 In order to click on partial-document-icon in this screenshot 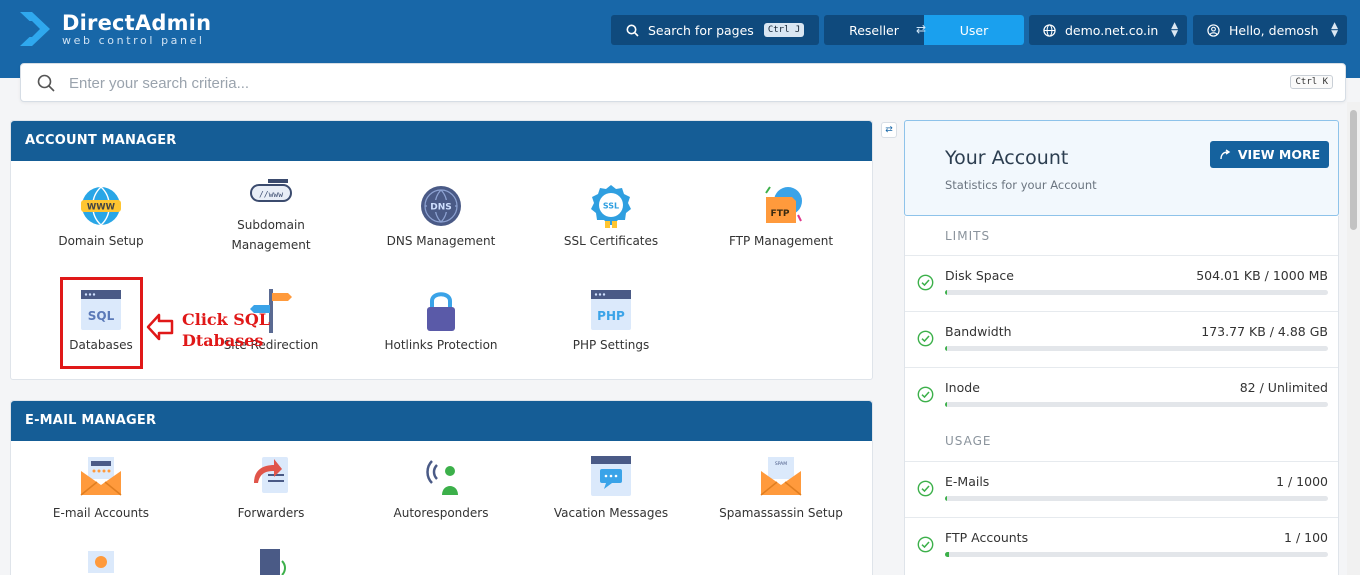, I will do `click(273, 562)`.